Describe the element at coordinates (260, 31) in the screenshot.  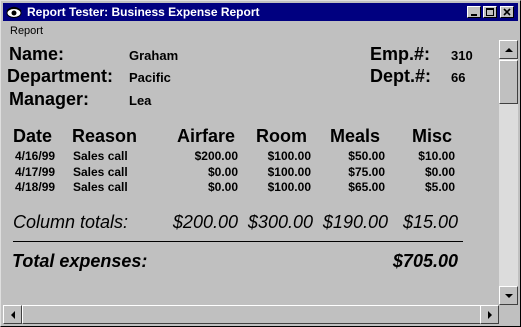
I see `menu-bar: Report` at that location.